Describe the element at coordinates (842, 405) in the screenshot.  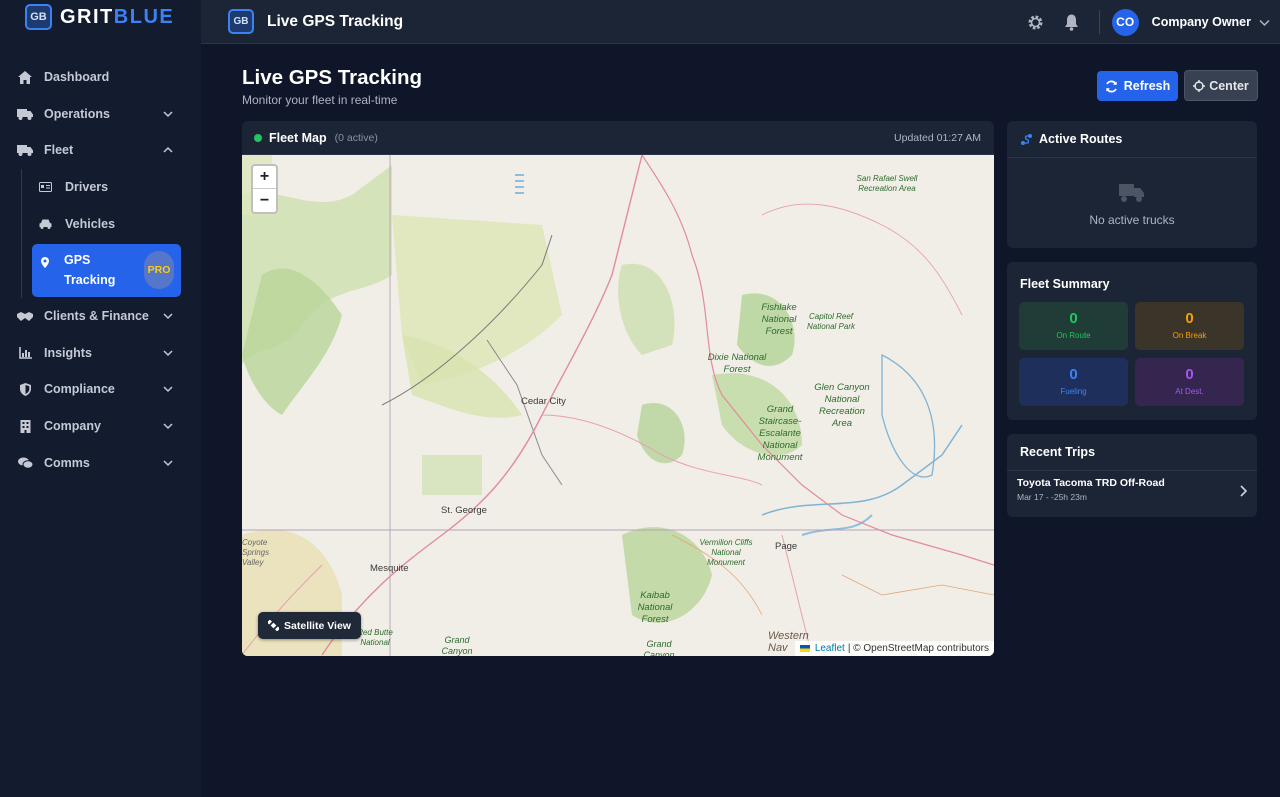
I see `map-area-label: Glen Canyon National Recreation Area` at that location.